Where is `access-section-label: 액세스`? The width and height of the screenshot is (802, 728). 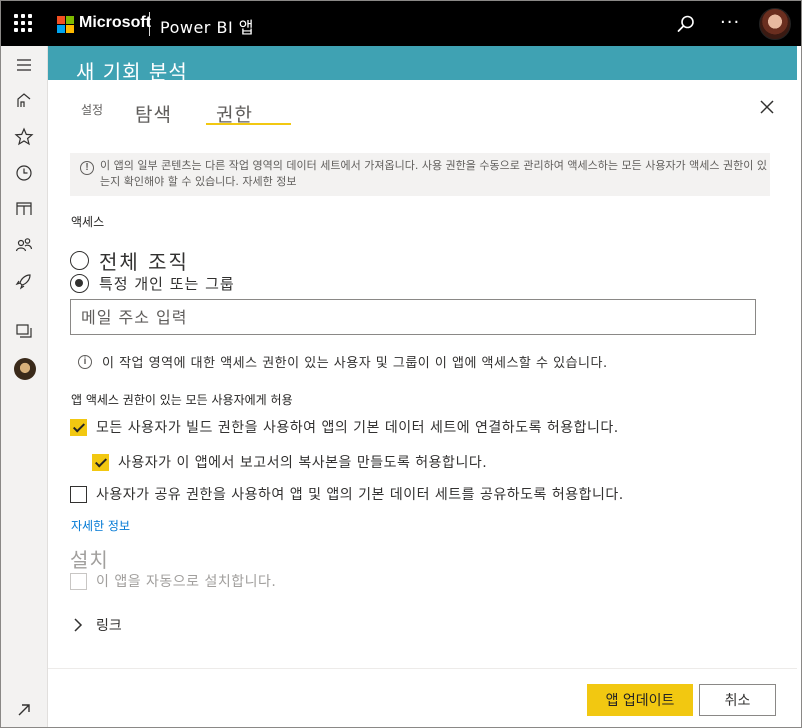 access-section-label: 액세스 is located at coordinates (88, 222).